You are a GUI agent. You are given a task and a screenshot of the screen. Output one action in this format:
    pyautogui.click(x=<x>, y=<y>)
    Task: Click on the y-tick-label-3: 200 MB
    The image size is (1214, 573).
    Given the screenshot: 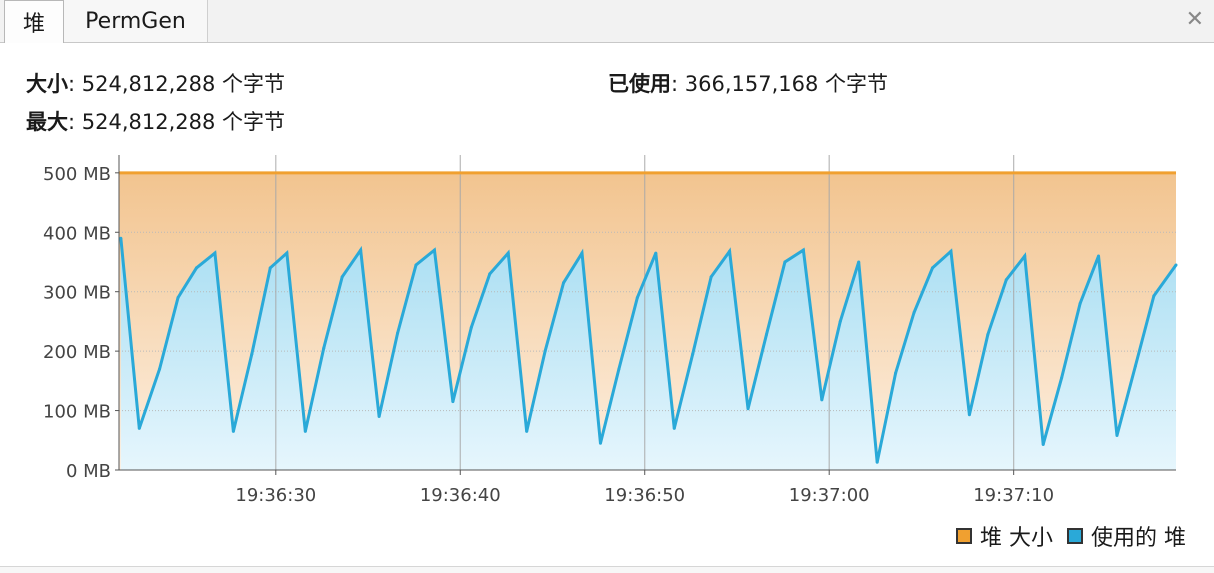 What is the action you would take?
    pyautogui.click(x=77, y=352)
    